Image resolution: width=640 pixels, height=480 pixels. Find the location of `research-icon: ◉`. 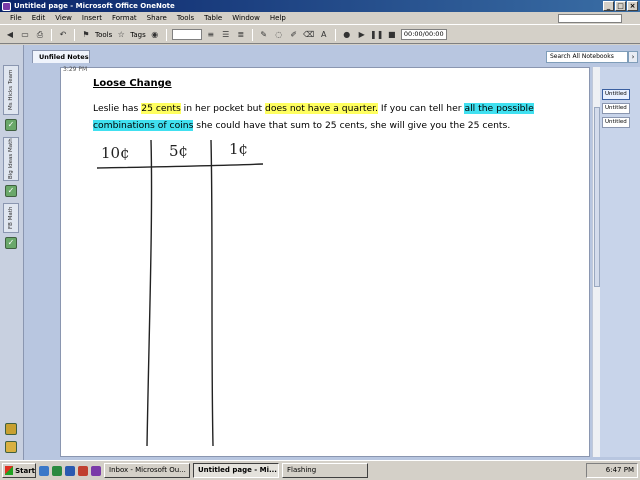

research-icon: ◉ is located at coordinates (155, 35).